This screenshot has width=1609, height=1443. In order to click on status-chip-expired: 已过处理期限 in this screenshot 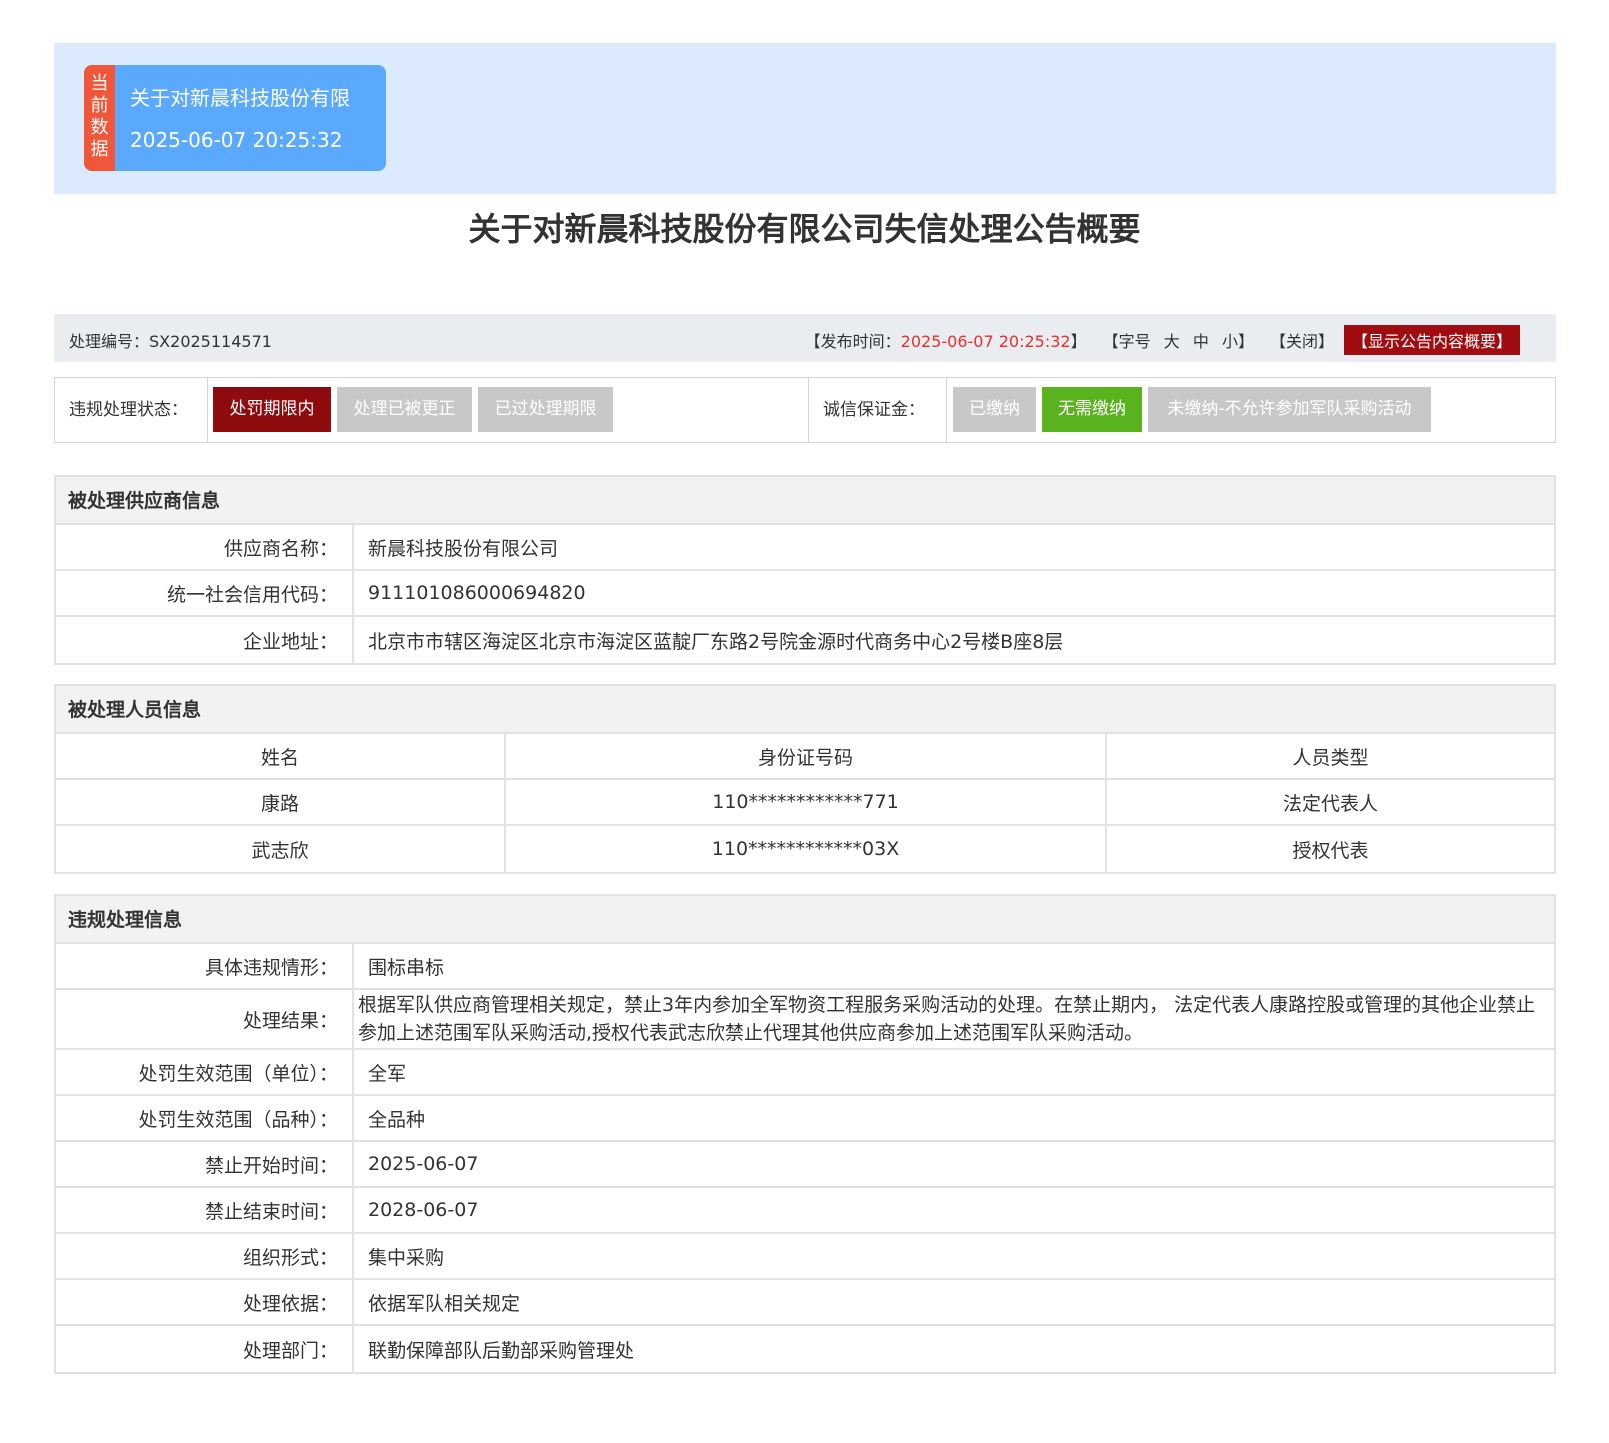, I will do `click(545, 409)`.